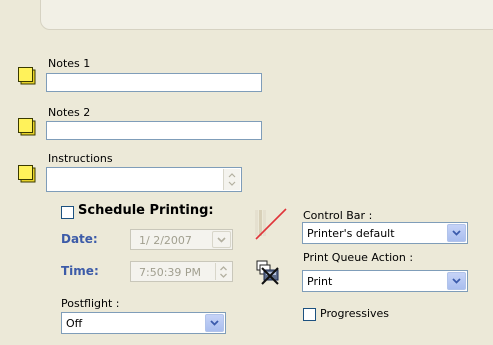 The width and height of the screenshot is (493, 345). I want to click on postflight-select: Off, so click(143, 323).